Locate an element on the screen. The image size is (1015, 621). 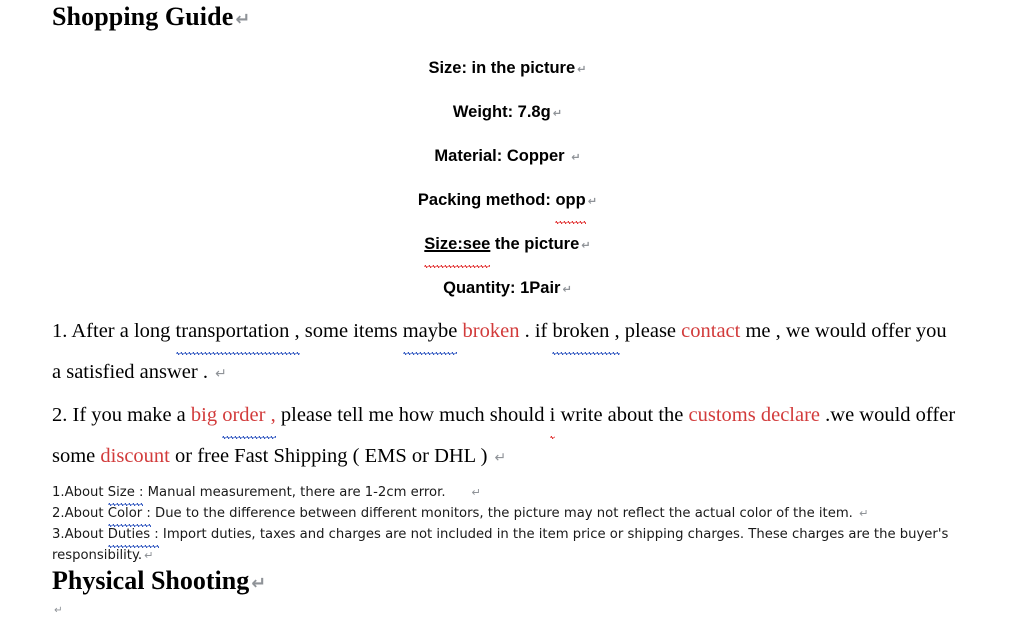
paragraph-2-customs-declare: customs declare is located at coordinates (754, 415).